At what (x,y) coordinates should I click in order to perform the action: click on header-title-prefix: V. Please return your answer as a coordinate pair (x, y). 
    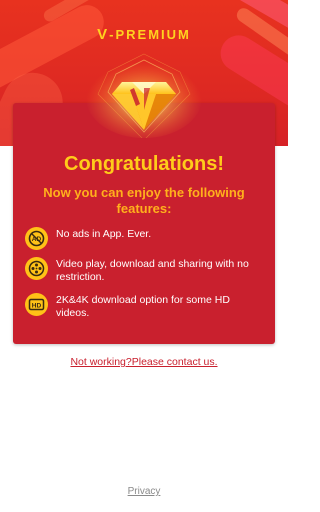
    Looking at the image, I should click on (103, 34).